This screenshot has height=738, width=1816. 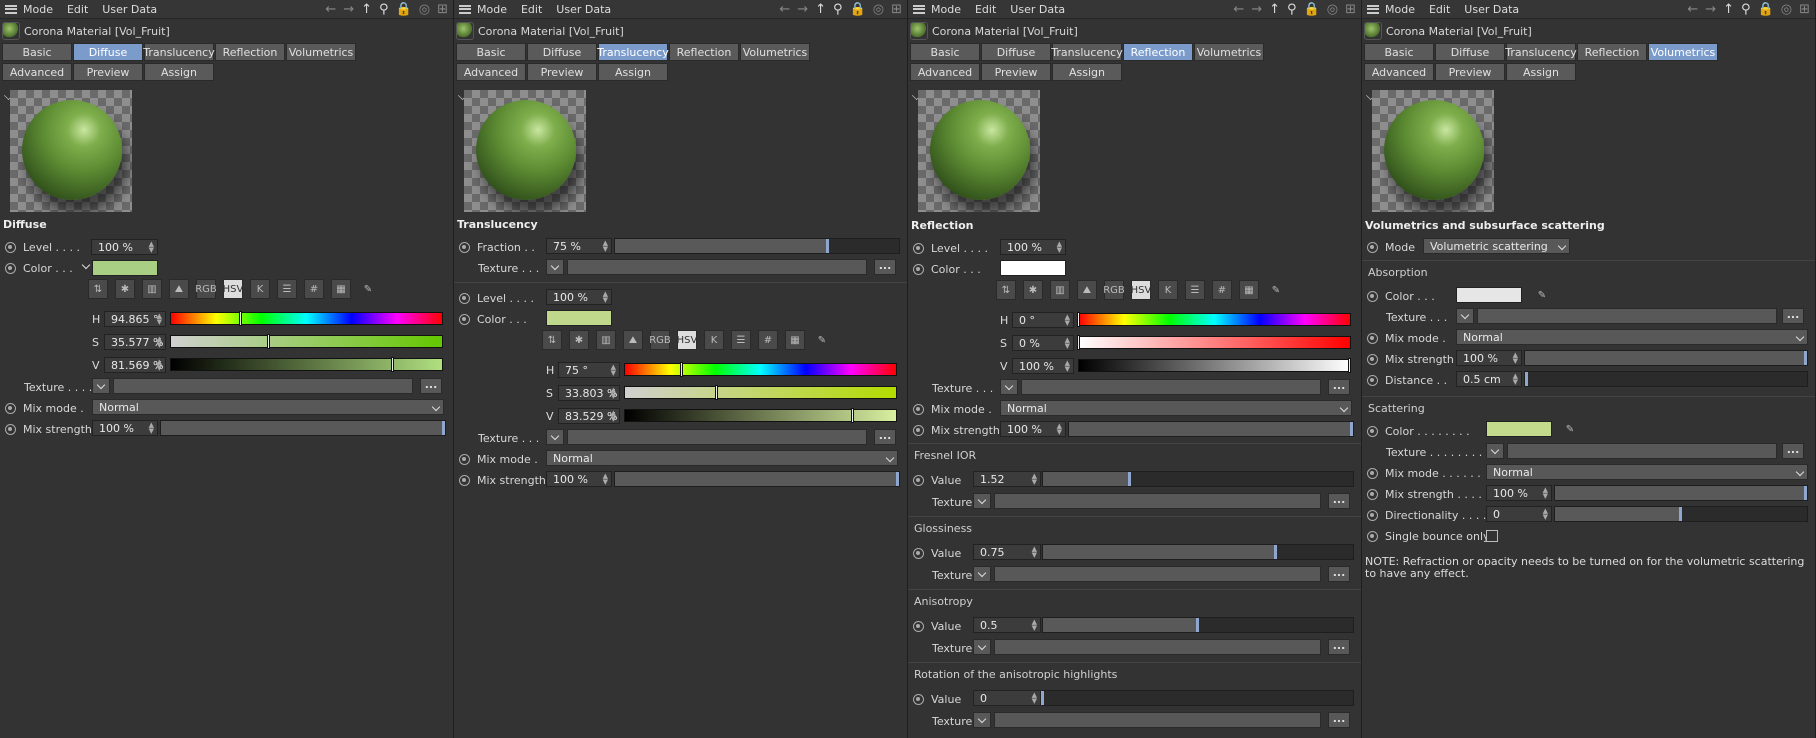 What do you see at coordinates (260, 289) in the screenshot?
I see `kelvin-button: K` at bounding box center [260, 289].